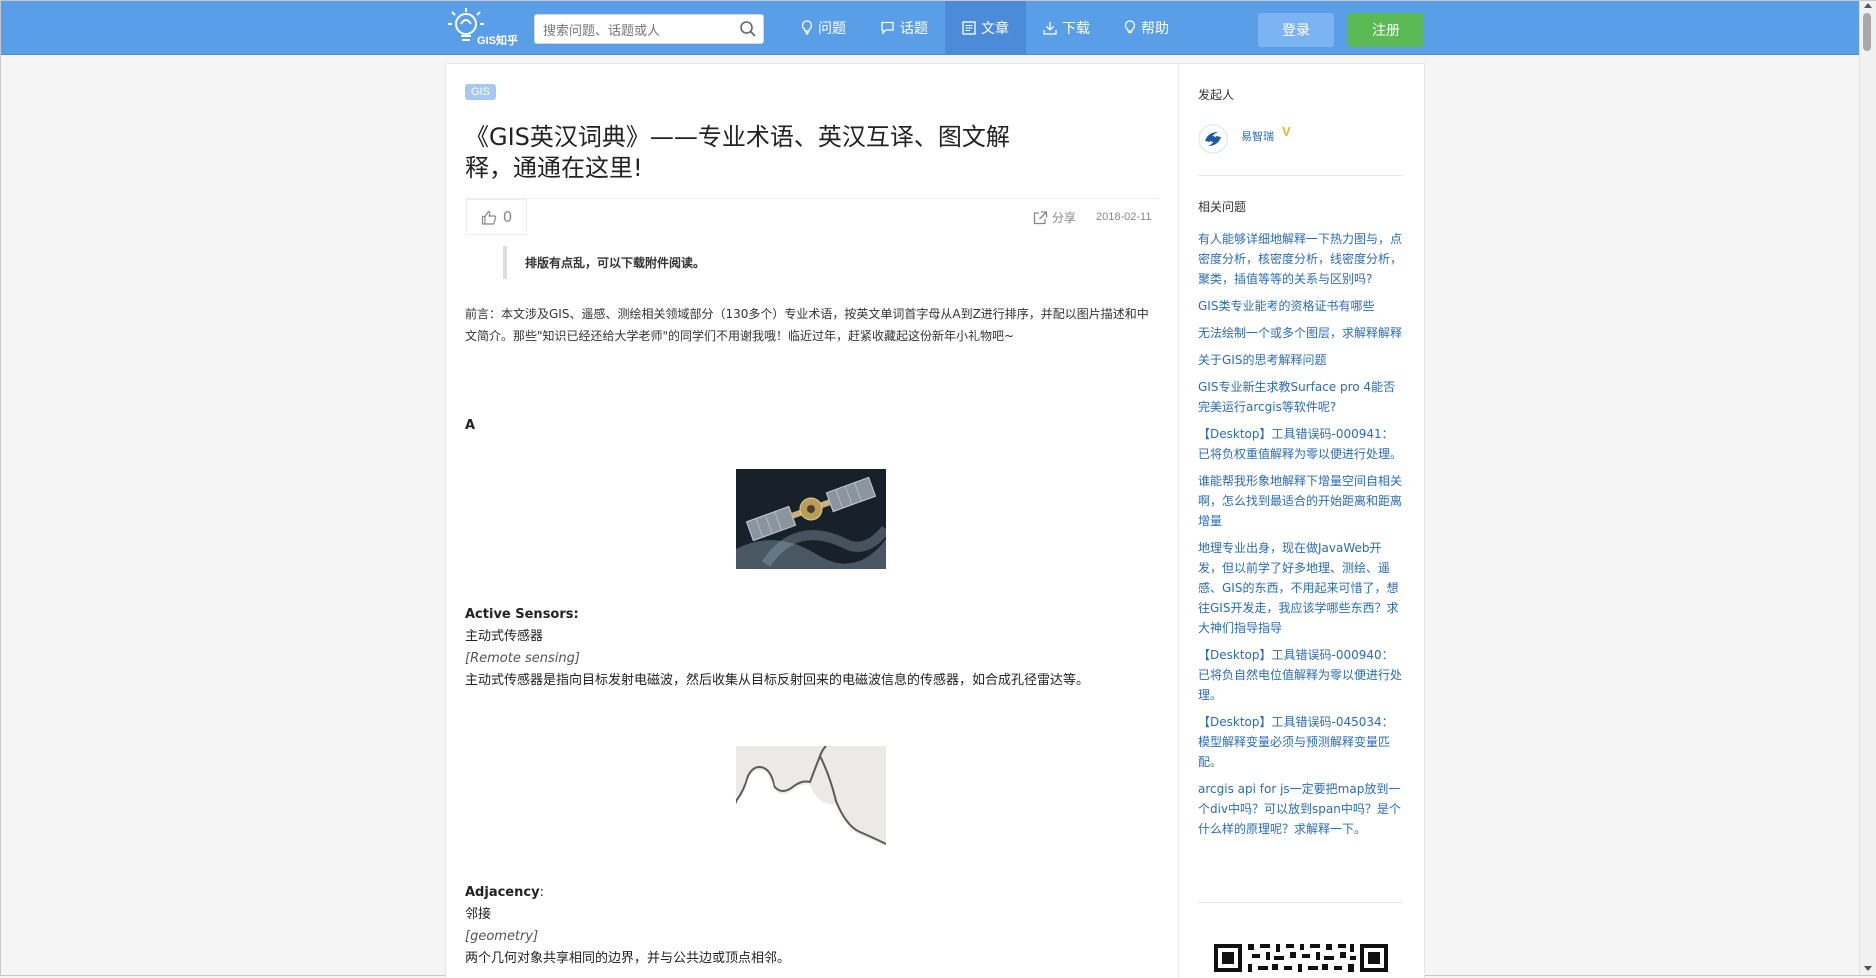 Image resolution: width=1876 pixels, height=978 pixels. Describe the element at coordinates (755, 153) in the screenshot. I see `article-title: 《GIS英汉词典》——专业术语、英汉互译、图文解 释，通通在这里!` at that location.